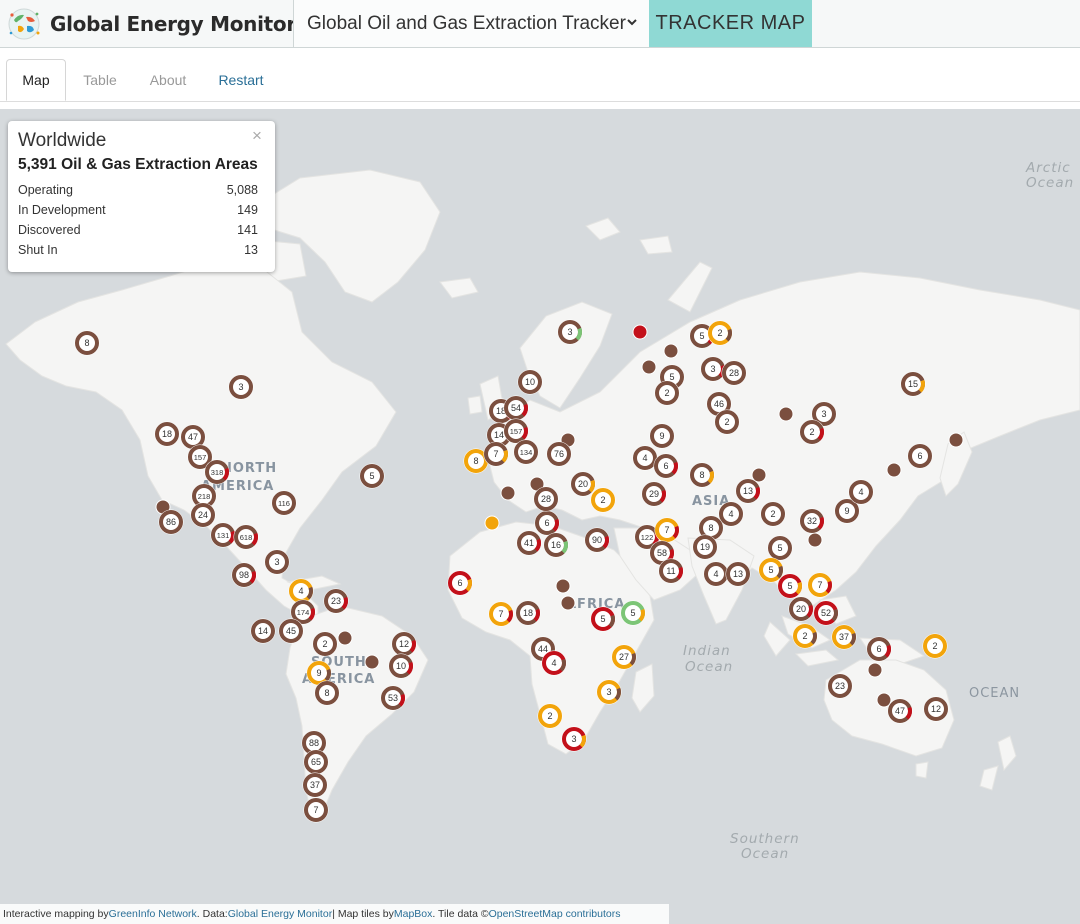  What do you see at coordinates (738, 574) in the screenshot?
I see `cluster-marker: 13` at bounding box center [738, 574].